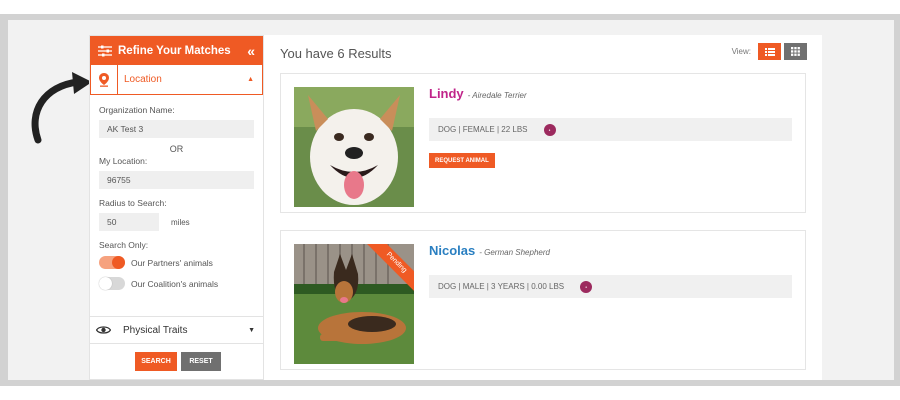 The image size is (900, 400). Describe the element at coordinates (354, 147) in the screenshot. I see `animal-photo` at that location.